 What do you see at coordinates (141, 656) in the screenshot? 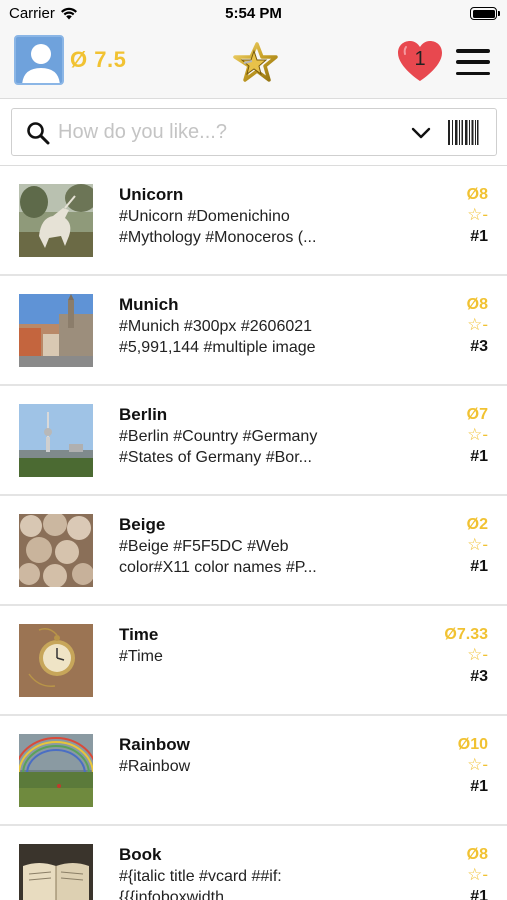
I see `item-tags: #Time` at bounding box center [141, 656].